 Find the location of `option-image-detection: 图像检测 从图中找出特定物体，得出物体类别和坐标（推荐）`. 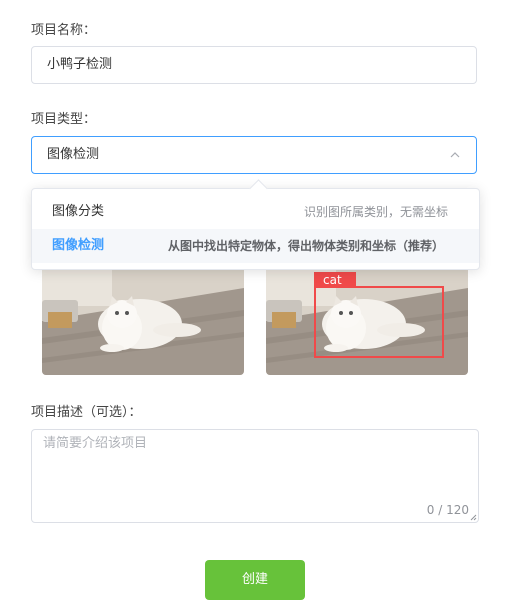

option-image-detection: 图像检测 从图中找出特定物体，得出物体类别和坐标（推荐） is located at coordinates (255, 246).